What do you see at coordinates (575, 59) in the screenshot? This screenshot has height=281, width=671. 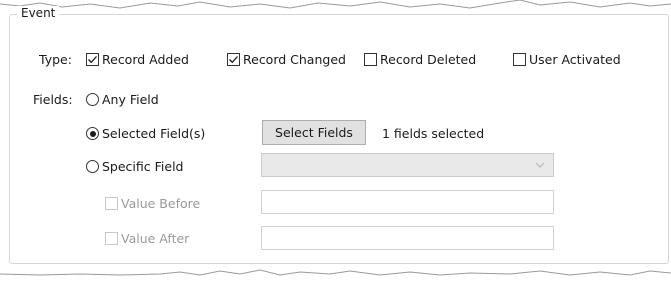 I see `user-activated-label: User Activated` at bounding box center [575, 59].